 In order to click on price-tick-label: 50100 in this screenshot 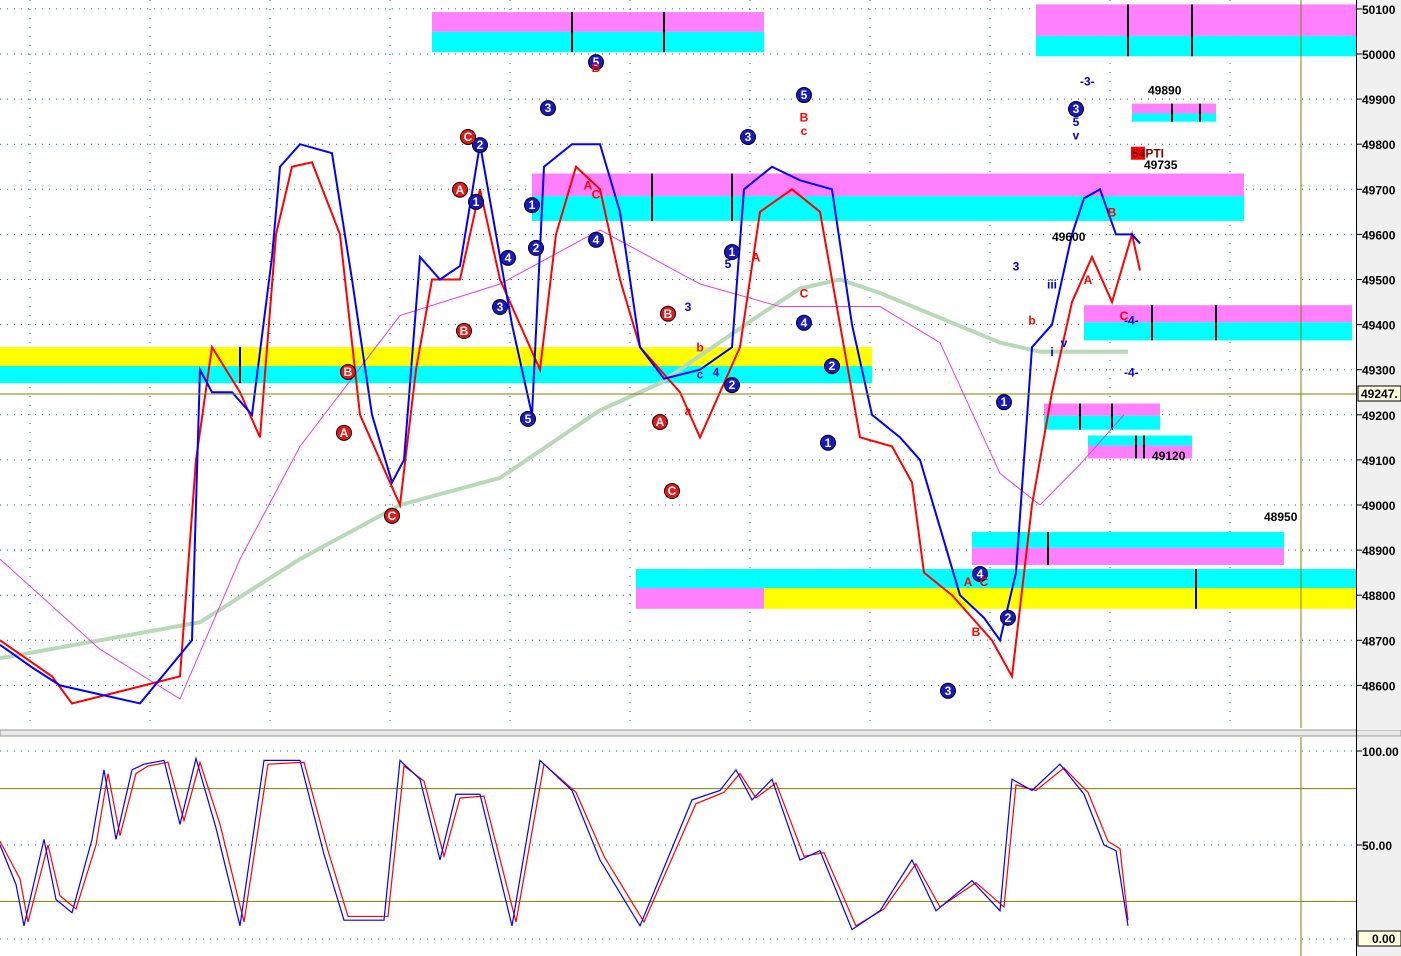, I will do `click(1379, 10)`.